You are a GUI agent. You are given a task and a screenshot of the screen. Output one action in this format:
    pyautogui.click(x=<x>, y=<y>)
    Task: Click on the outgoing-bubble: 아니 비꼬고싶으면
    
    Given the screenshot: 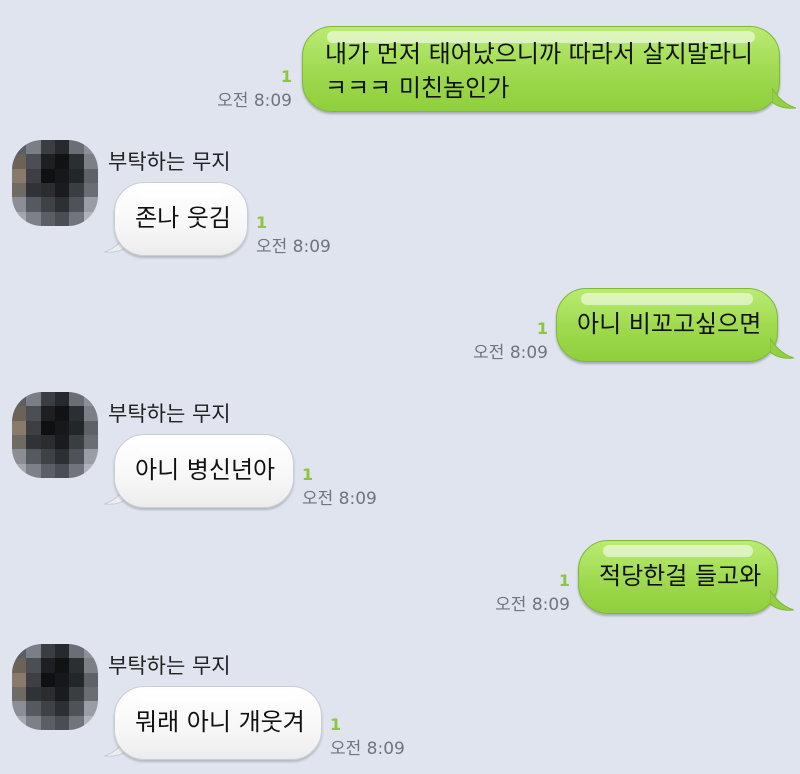 What is the action you would take?
    pyautogui.click(x=667, y=325)
    